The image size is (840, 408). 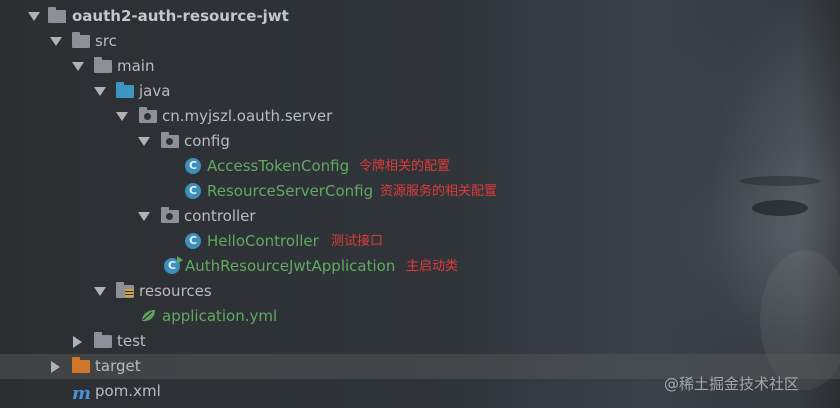 I want to click on excluded-folder-icon, so click(x=81, y=365).